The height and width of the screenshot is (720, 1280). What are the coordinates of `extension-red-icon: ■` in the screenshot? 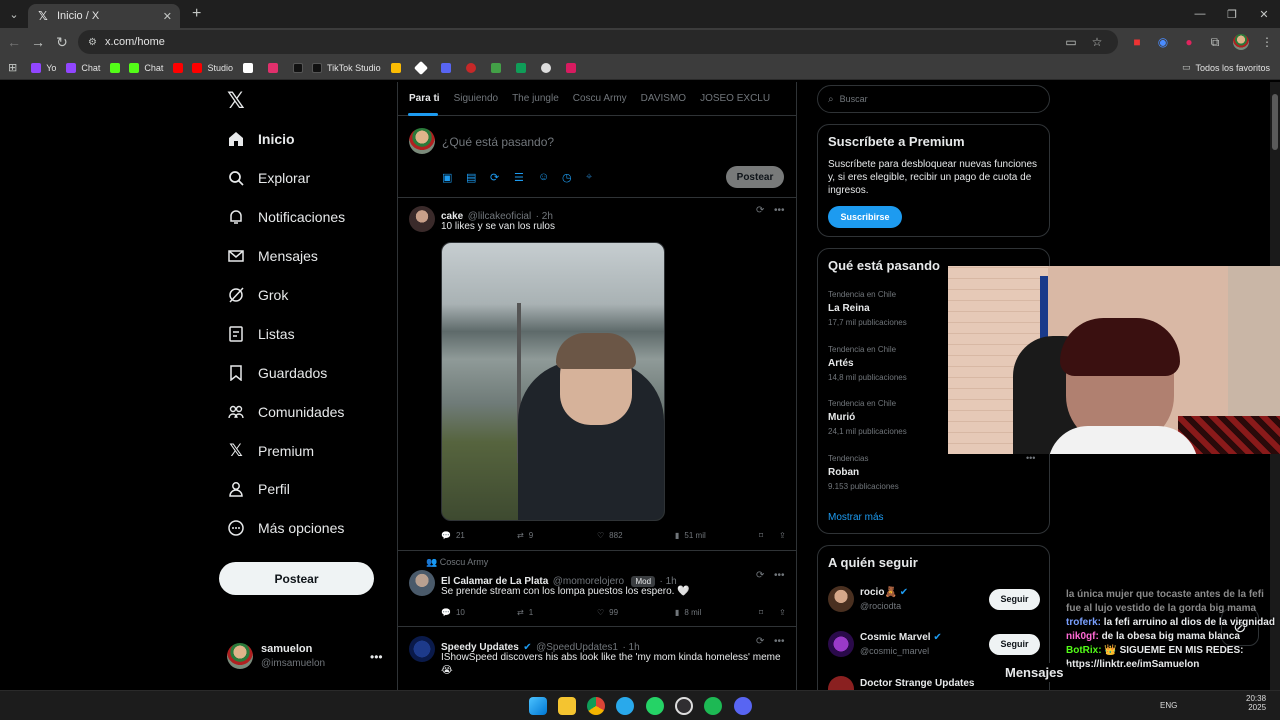 It's located at (1137, 42).